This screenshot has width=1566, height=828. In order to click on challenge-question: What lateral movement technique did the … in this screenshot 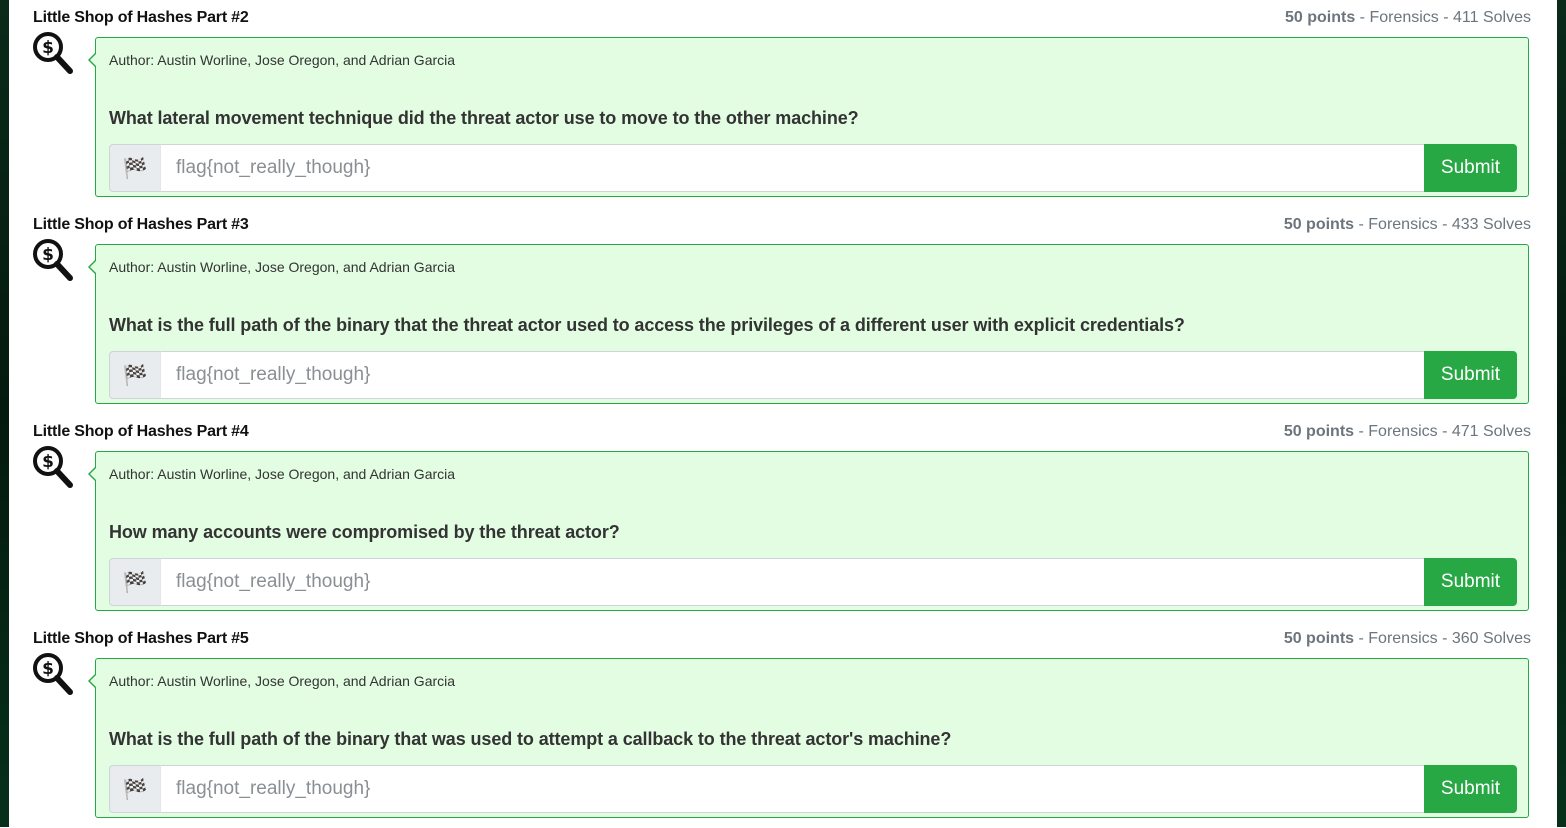, I will do `click(484, 118)`.